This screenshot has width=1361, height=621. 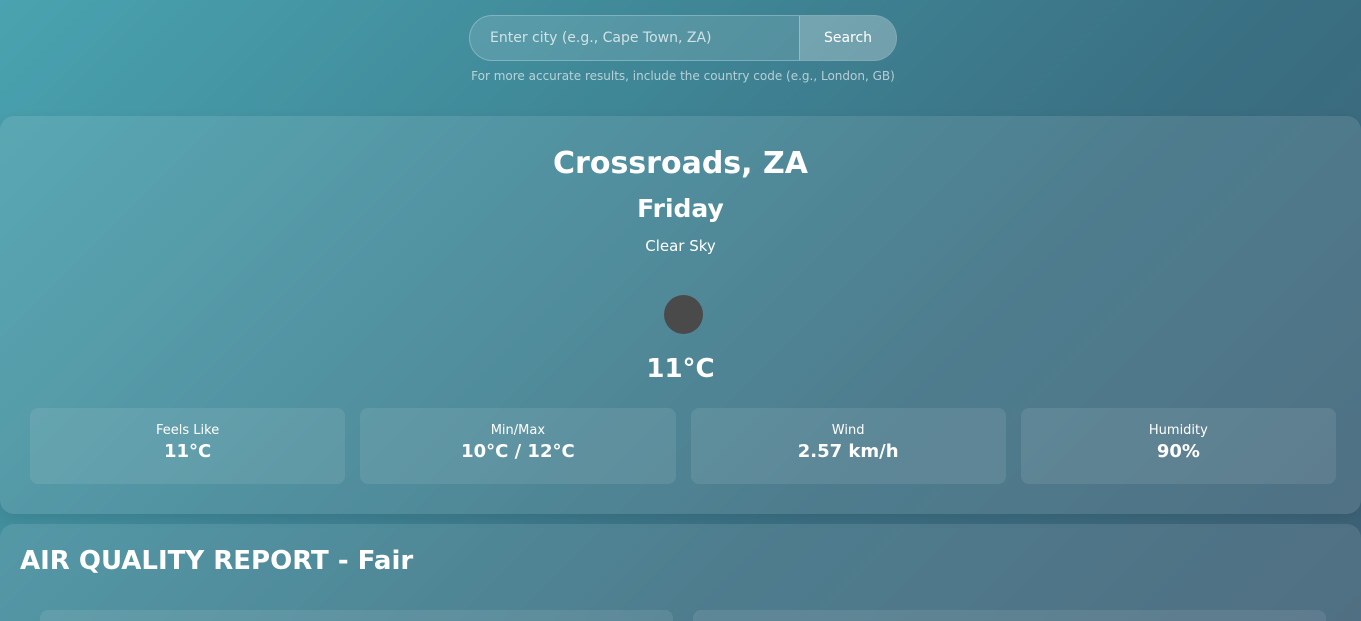 I want to click on air-quality-panel-left, so click(x=356, y=615).